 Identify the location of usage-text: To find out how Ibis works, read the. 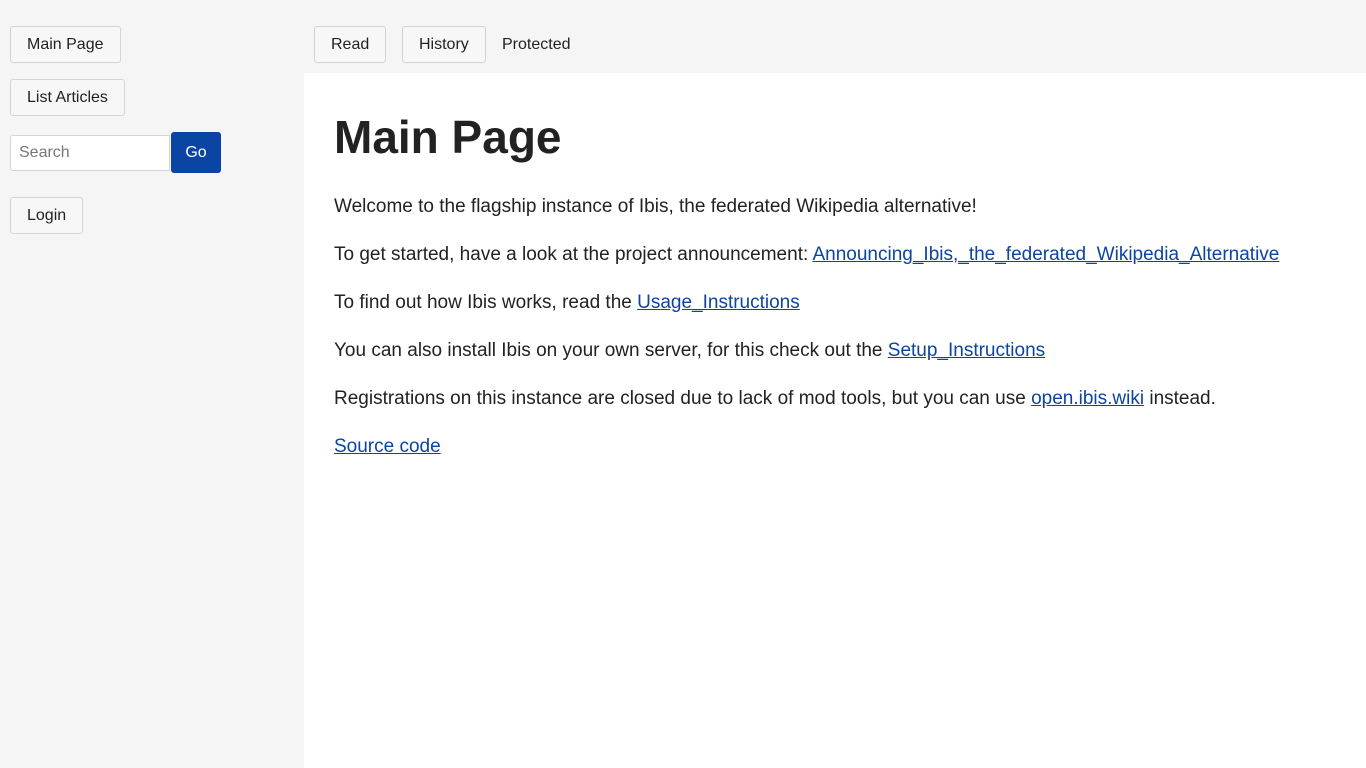
(486, 302).